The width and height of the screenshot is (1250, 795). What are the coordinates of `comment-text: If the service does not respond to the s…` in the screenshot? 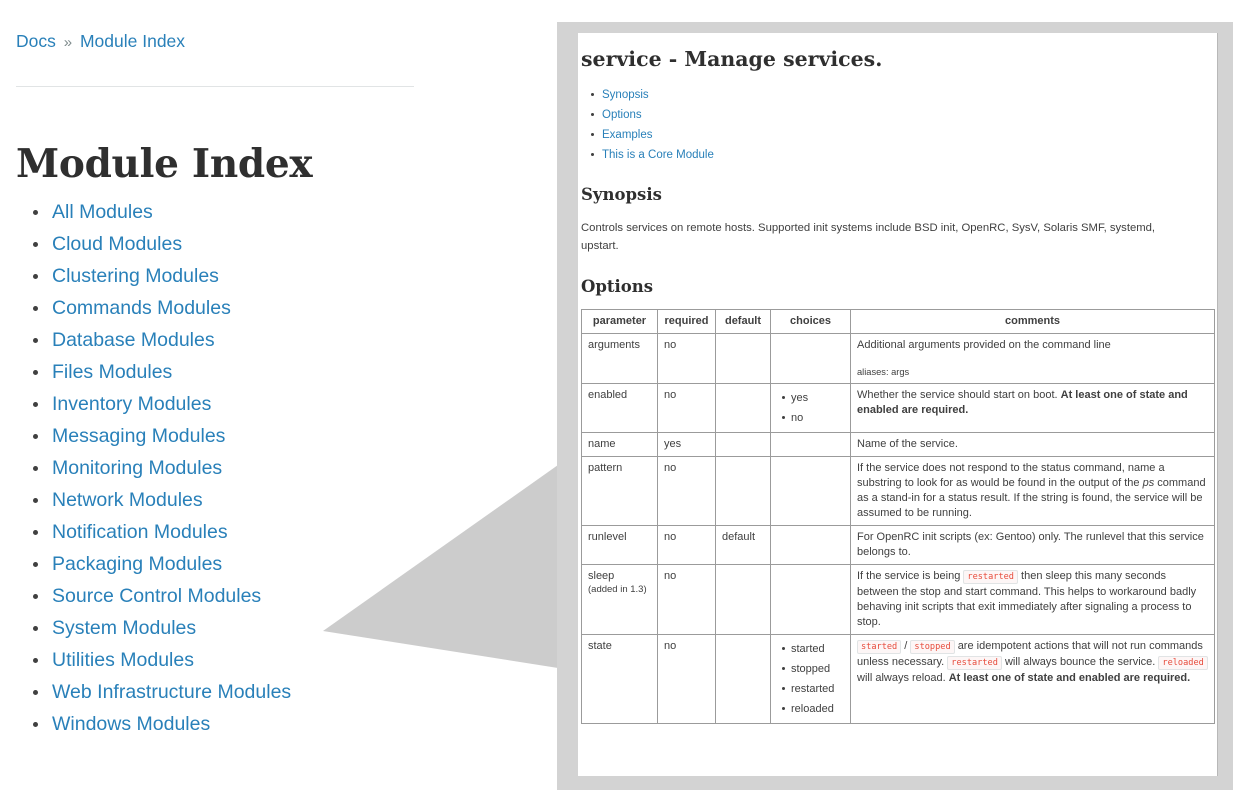 It's located at (1011, 475).